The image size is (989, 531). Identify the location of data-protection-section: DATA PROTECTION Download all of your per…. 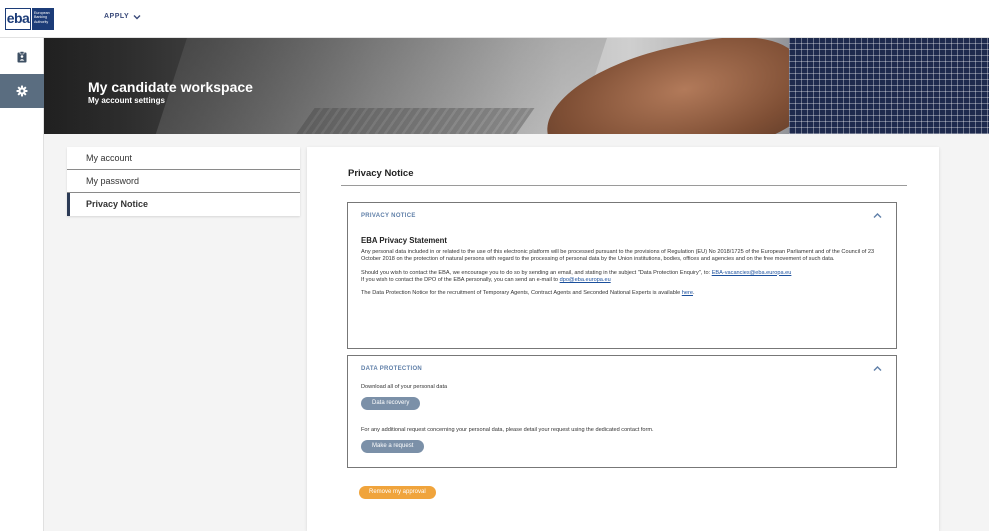
(622, 411).